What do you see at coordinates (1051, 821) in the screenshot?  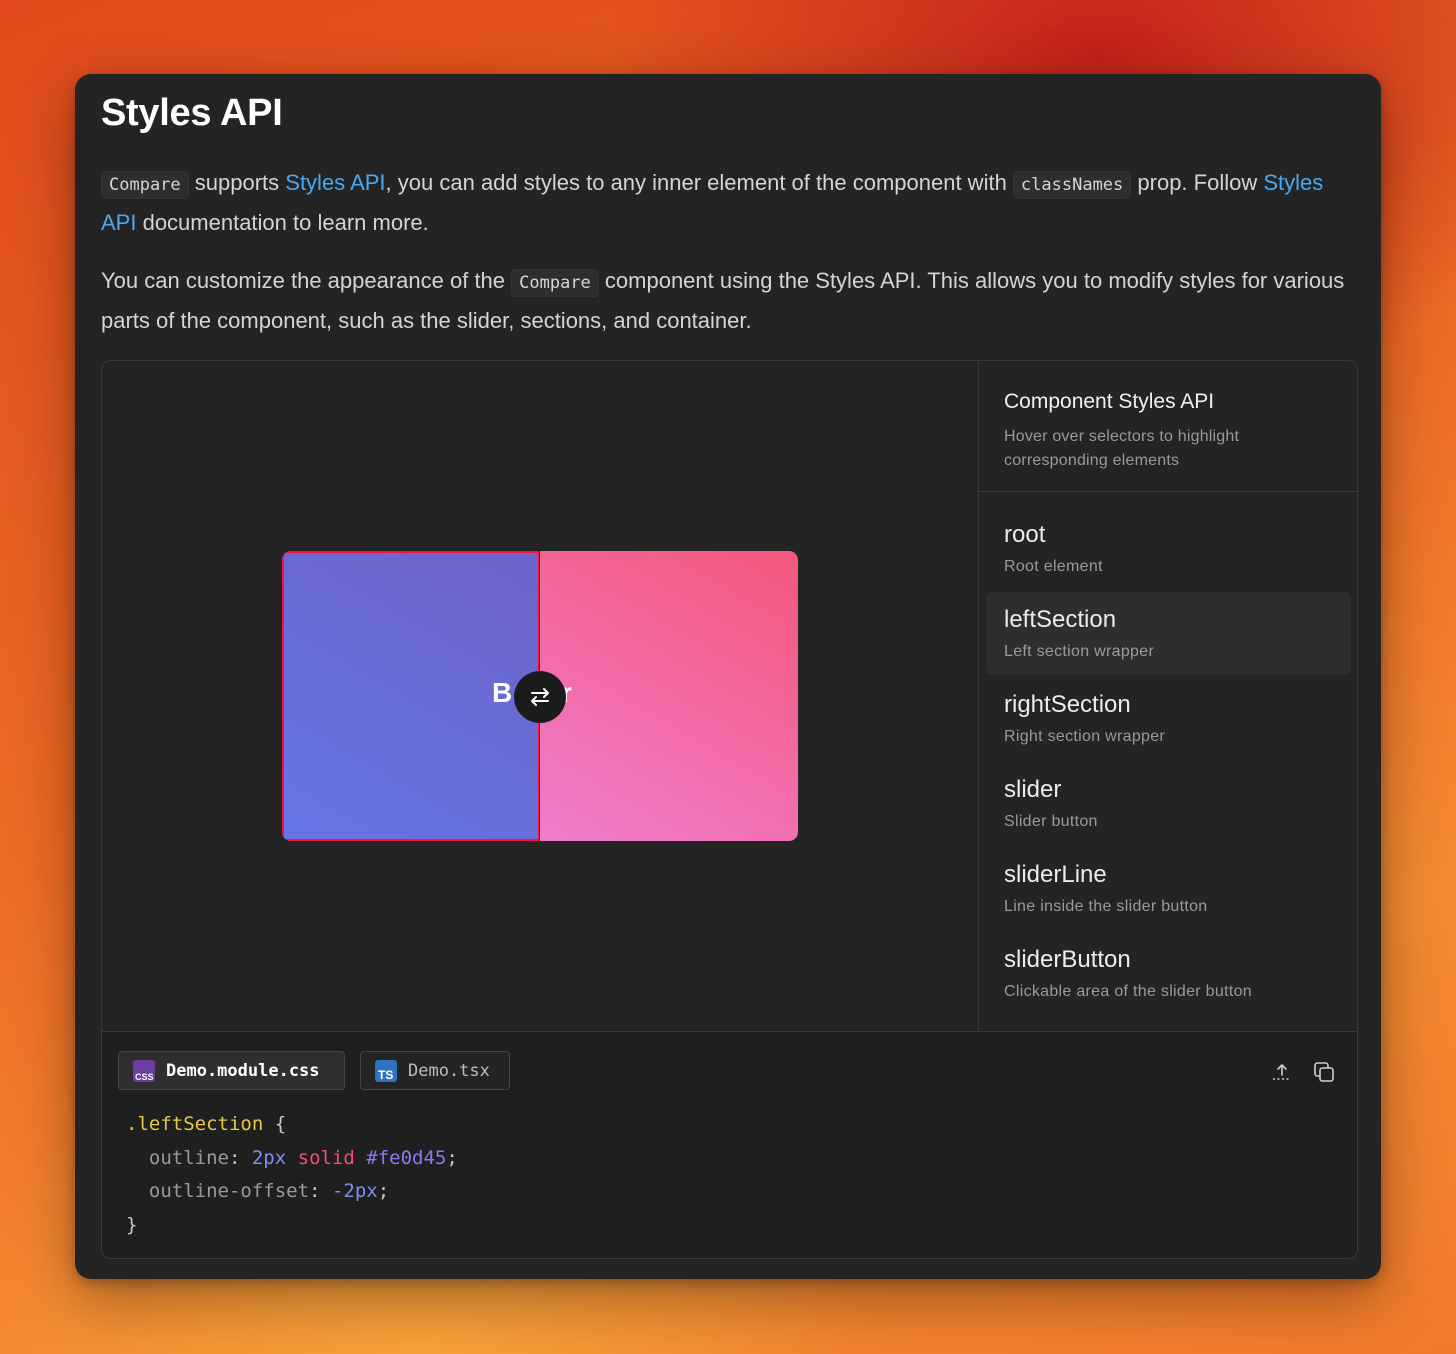 I see `selector-description: Slider button` at bounding box center [1051, 821].